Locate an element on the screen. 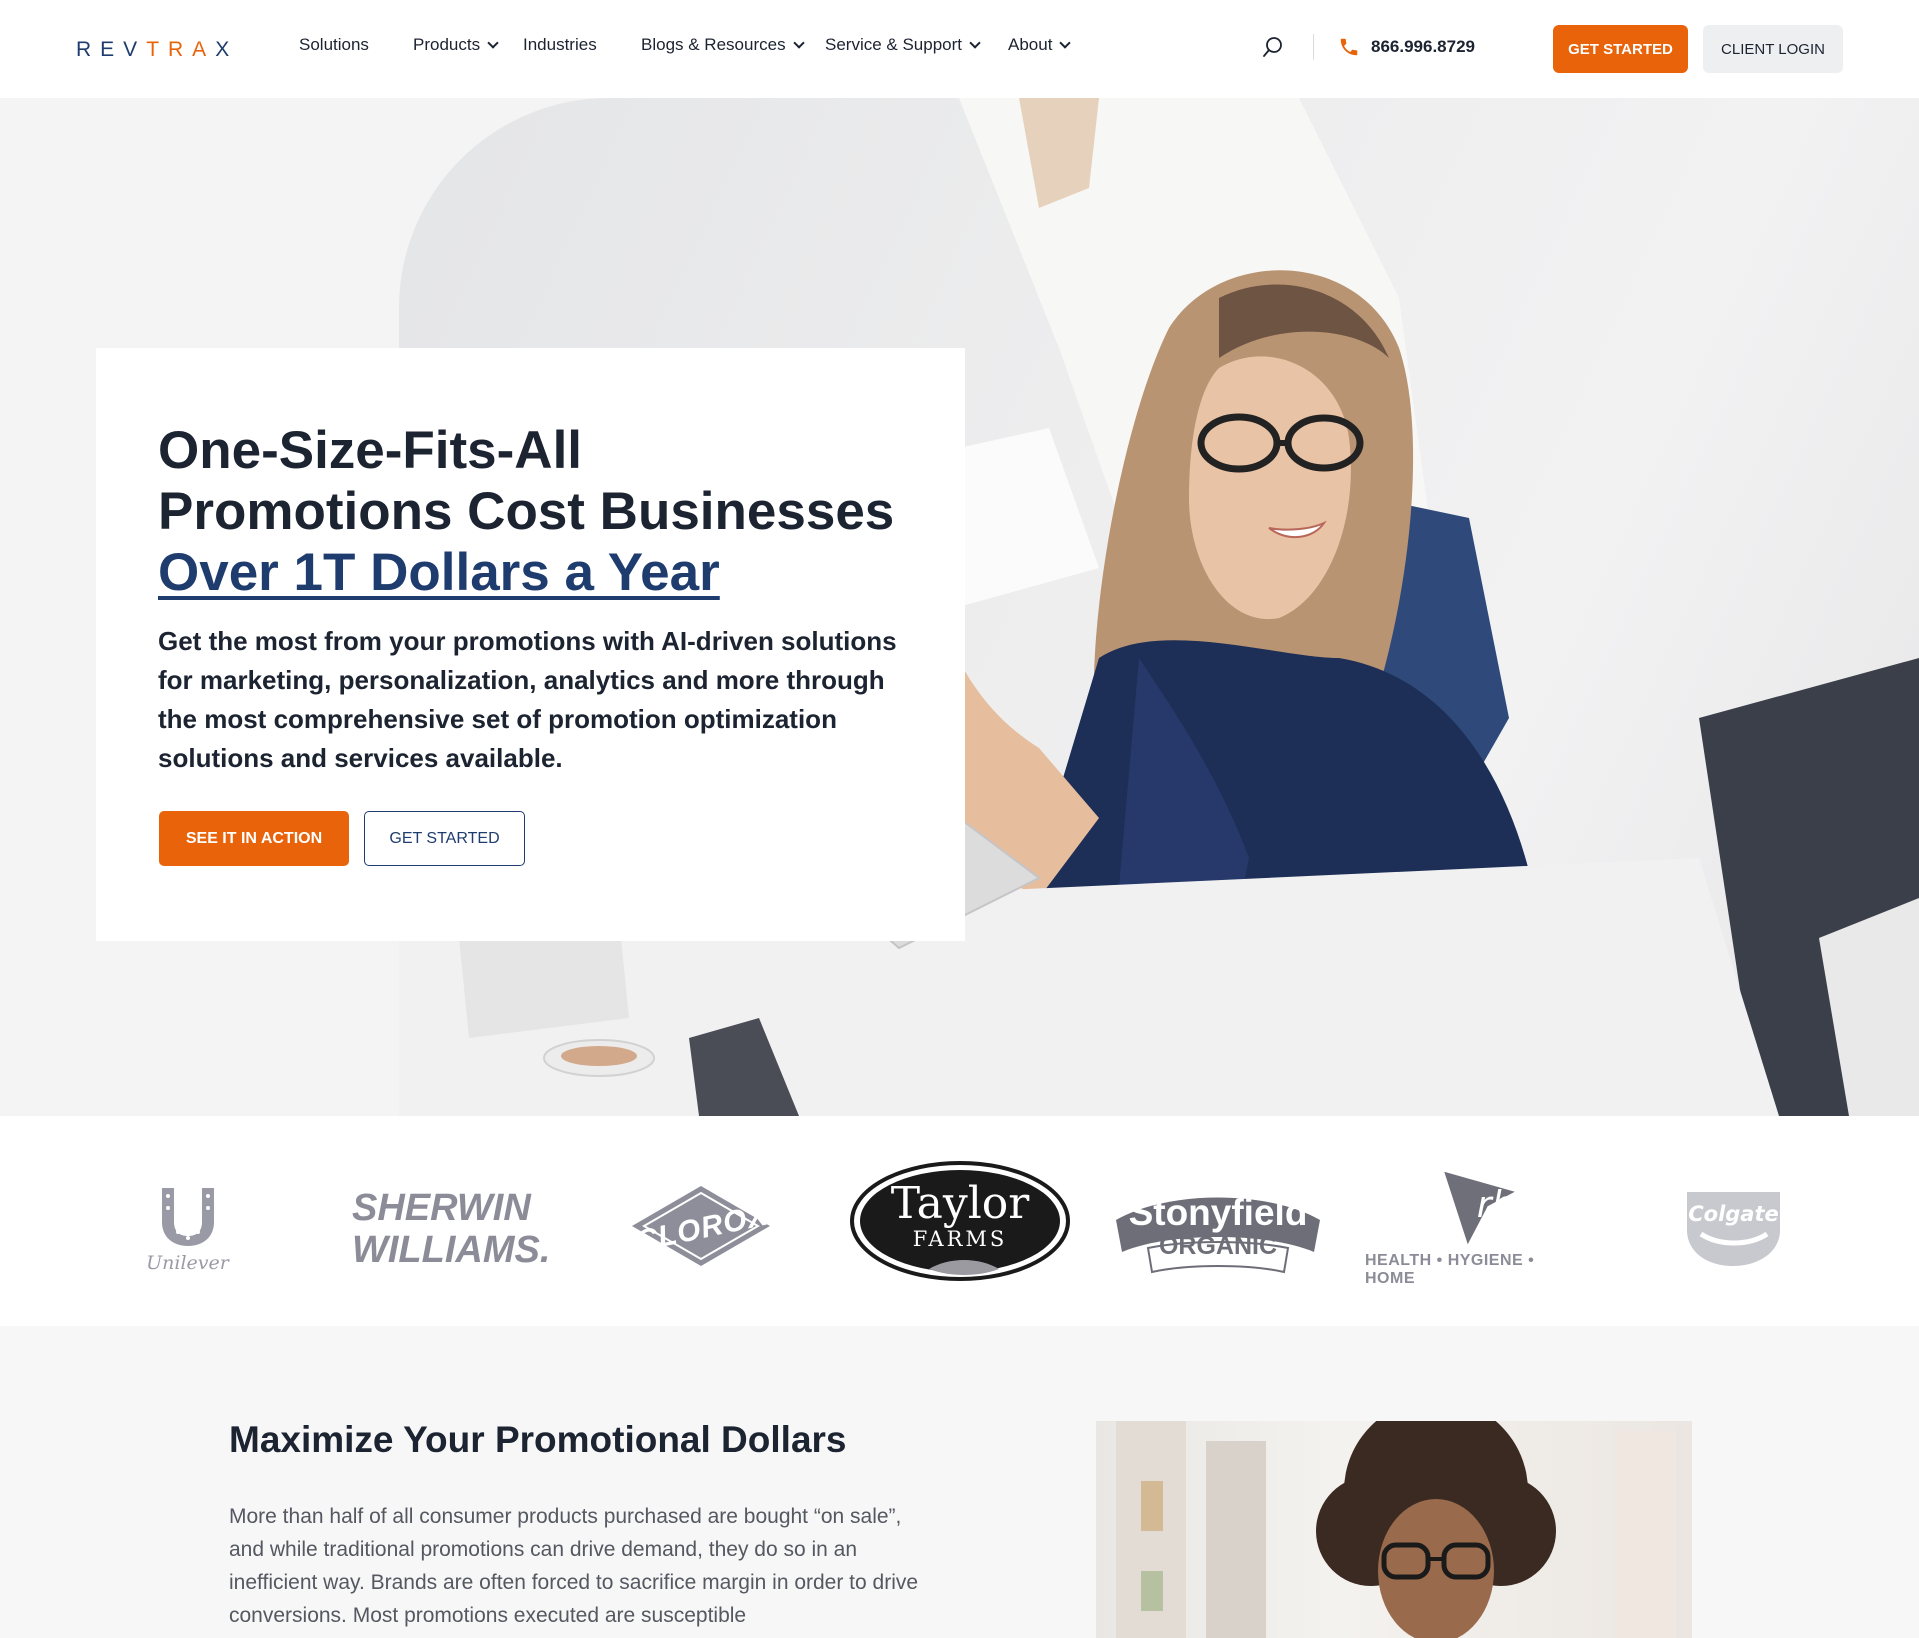  nav-products: Products is located at coordinates (456, 45).